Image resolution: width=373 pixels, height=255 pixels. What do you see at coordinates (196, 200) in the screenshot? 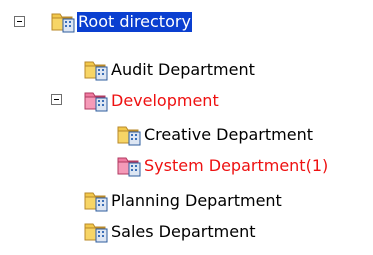
I see `tree-node-label: Planning Department` at bounding box center [196, 200].